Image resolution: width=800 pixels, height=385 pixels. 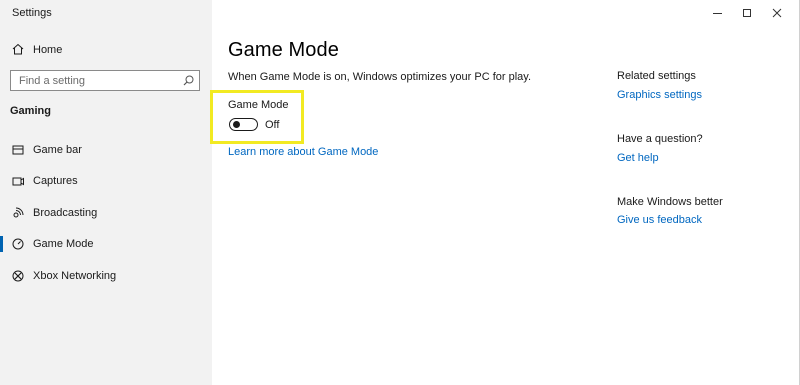 I want to click on game-mode-setting-label: Game Mode, so click(x=258, y=105).